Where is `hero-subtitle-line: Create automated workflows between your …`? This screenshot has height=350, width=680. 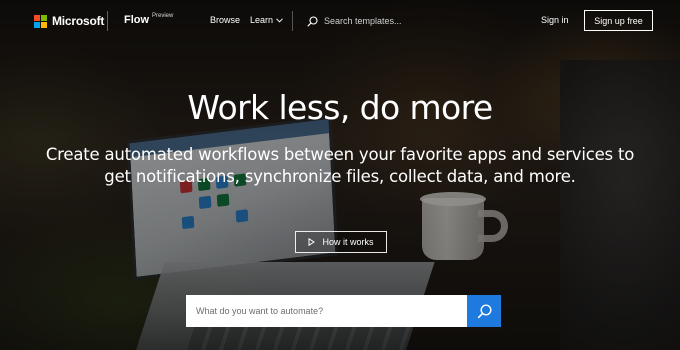 hero-subtitle-line: Create automated workflows between your … is located at coordinates (340, 154).